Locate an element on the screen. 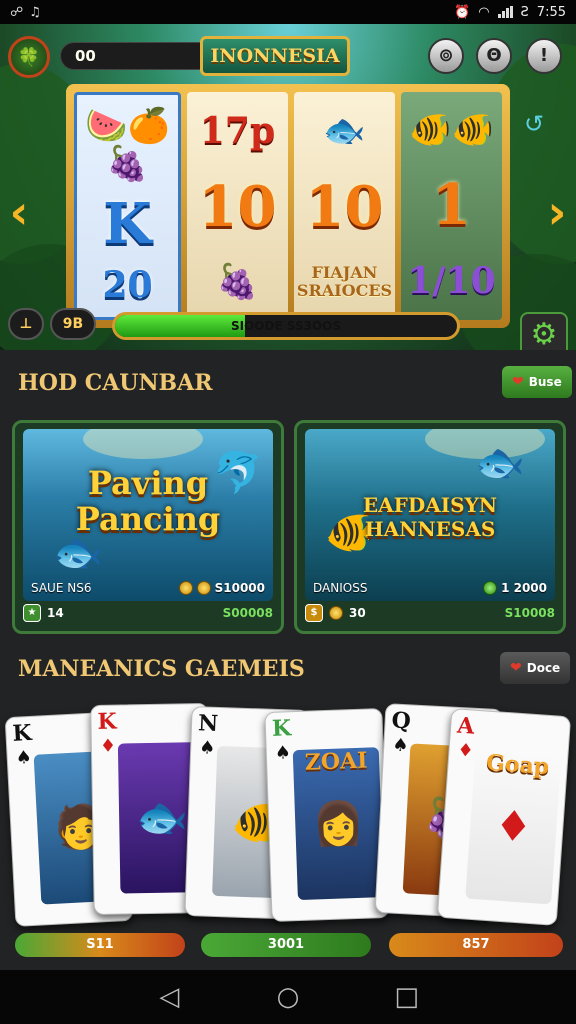 Image resolution: width=576 pixels, height=1024 pixels. game-card-count: 14 is located at coordinates (55, 613).